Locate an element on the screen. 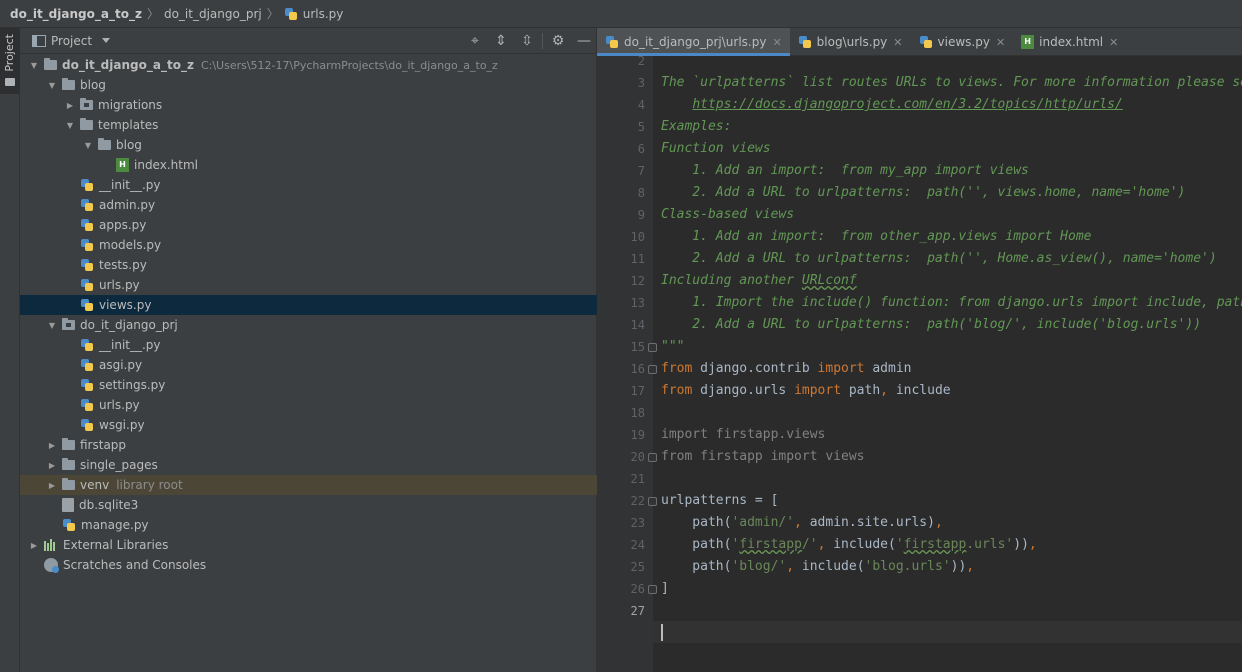 The image size is (1242, 672). tree-item-label: templates is located at coordinates (128, 125).